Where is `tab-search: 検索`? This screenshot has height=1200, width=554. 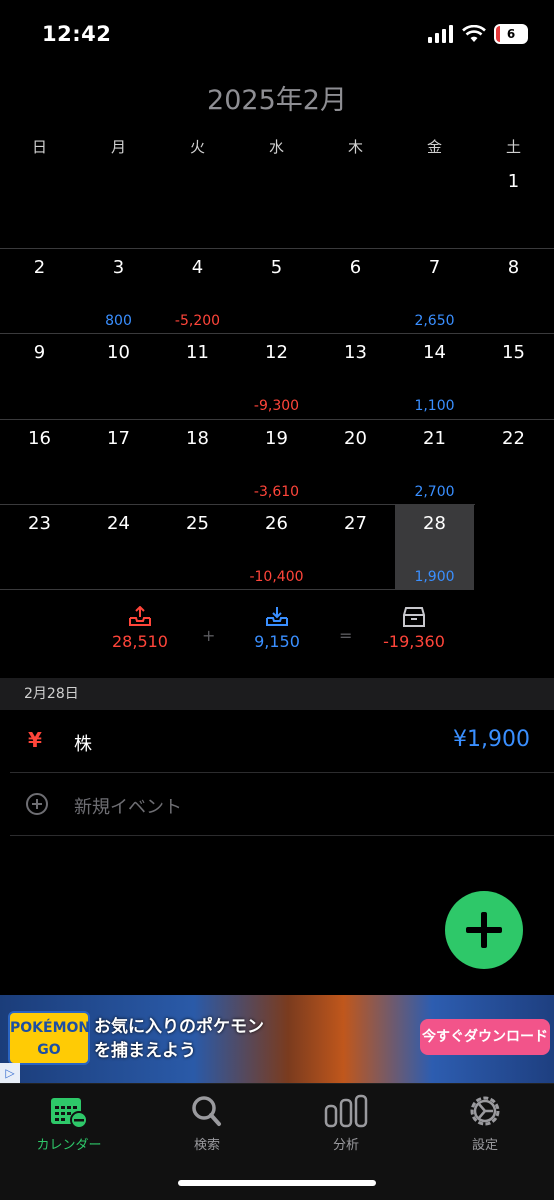
tab-search: 検索 is located at coordinates (207, 1123).